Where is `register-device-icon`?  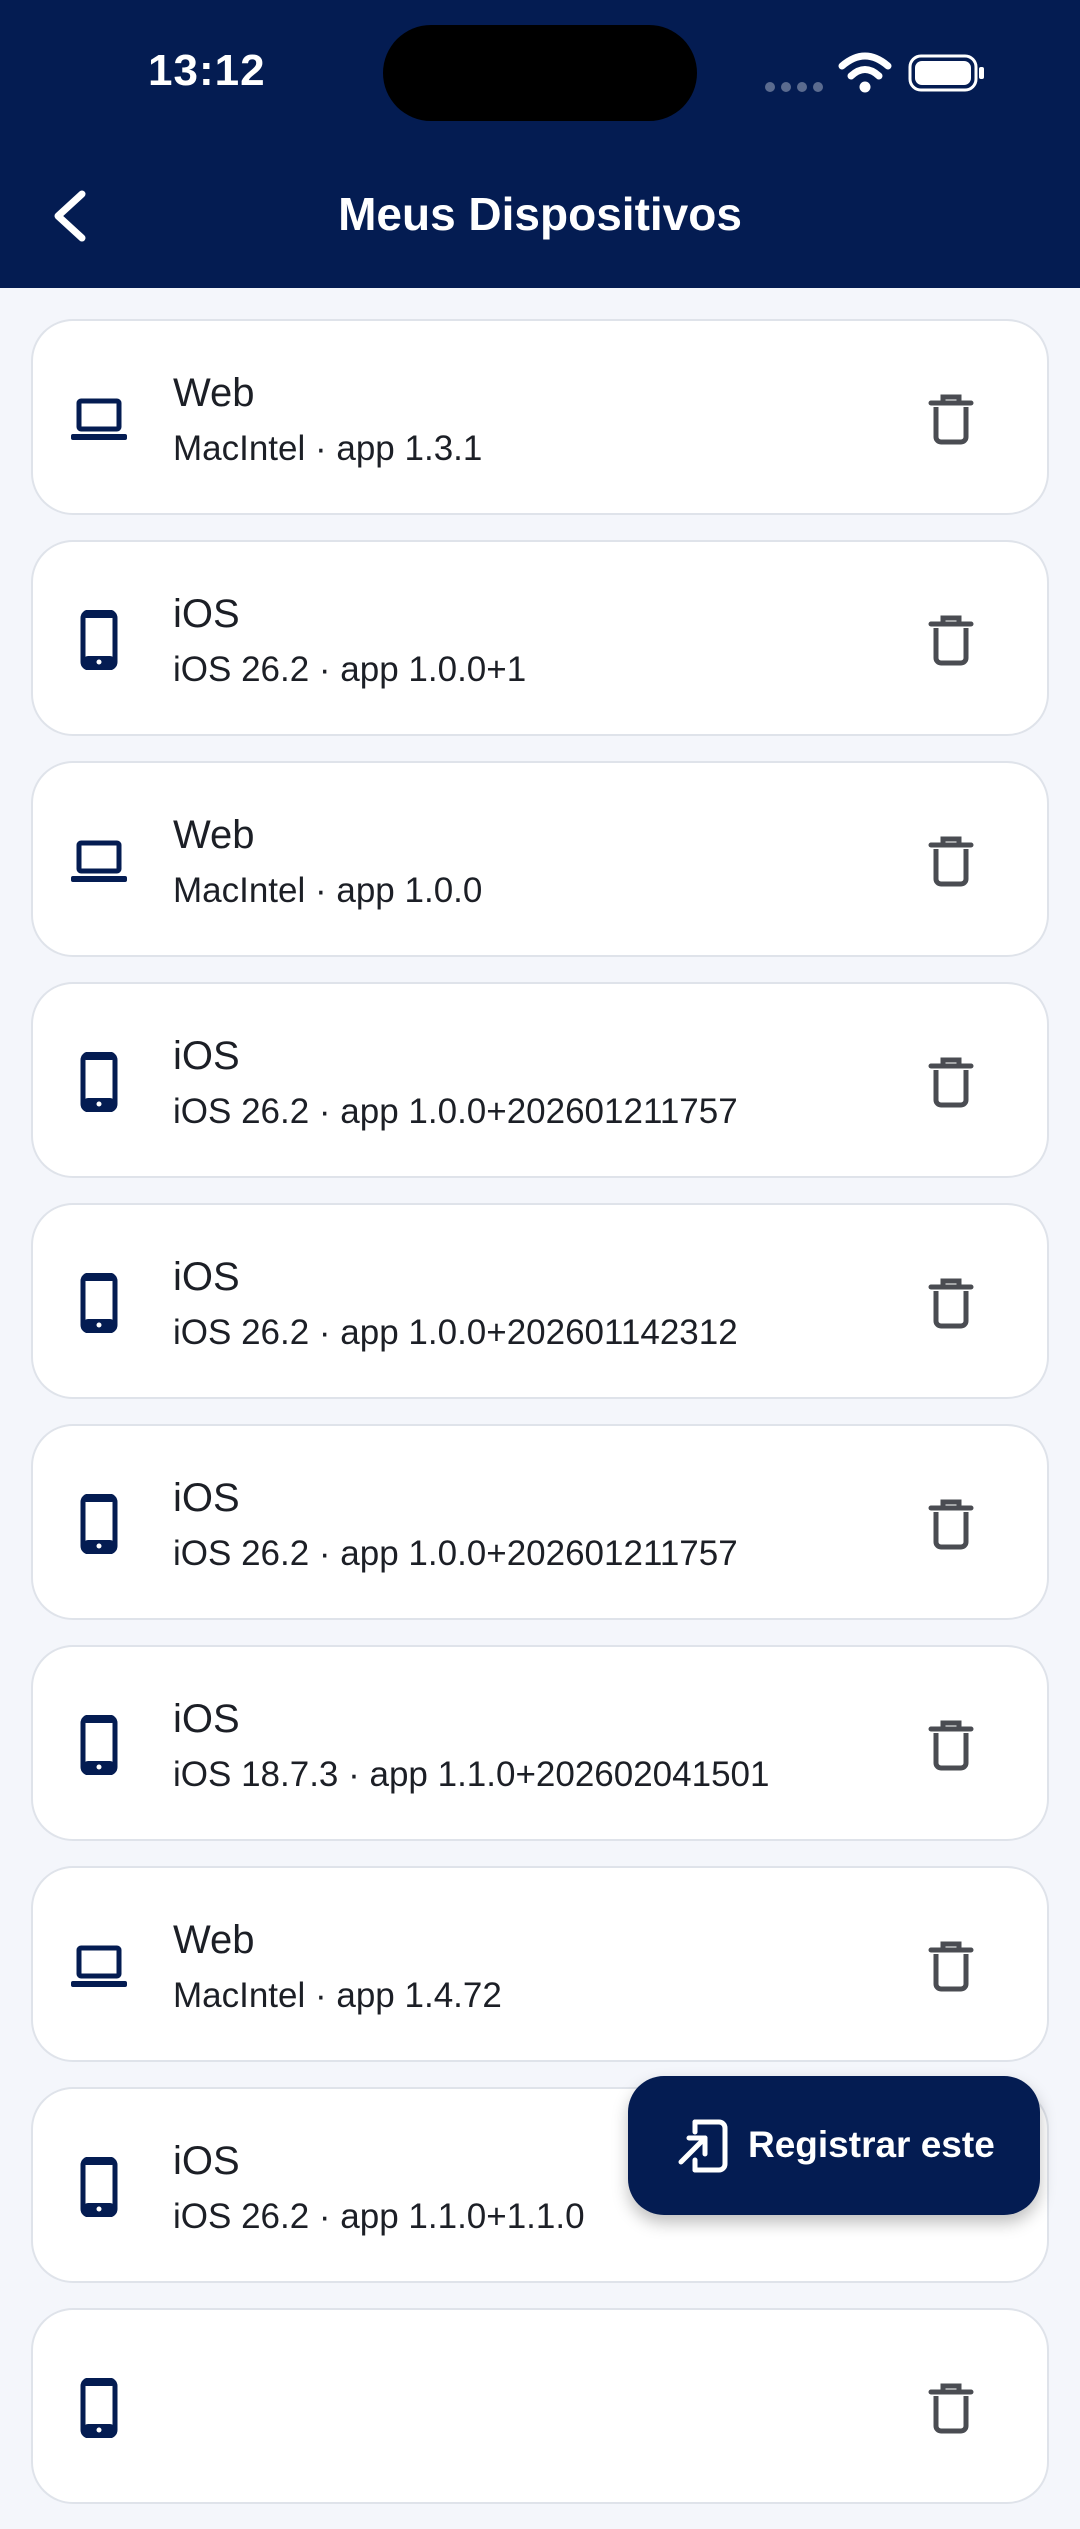
register-device-icon is located at coordinates (703, 2146).